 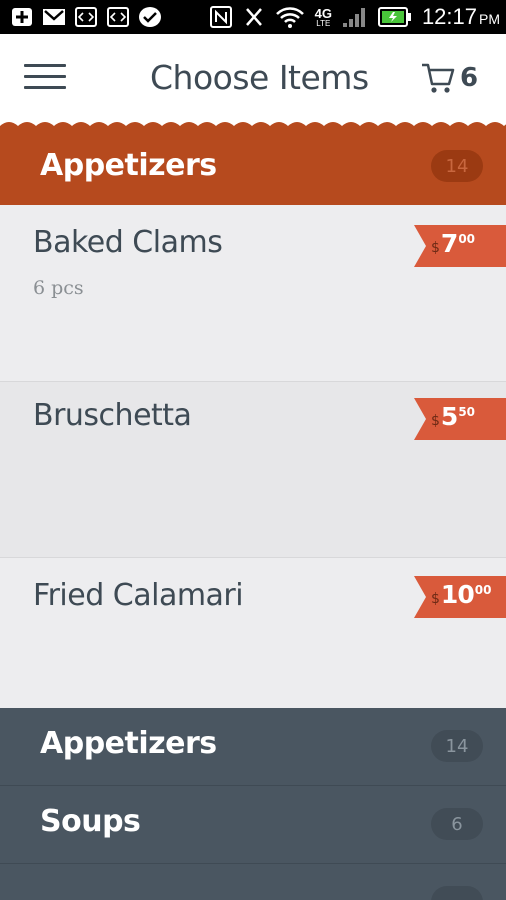 I want to click on signal-icon, so click(x=353, y=17).